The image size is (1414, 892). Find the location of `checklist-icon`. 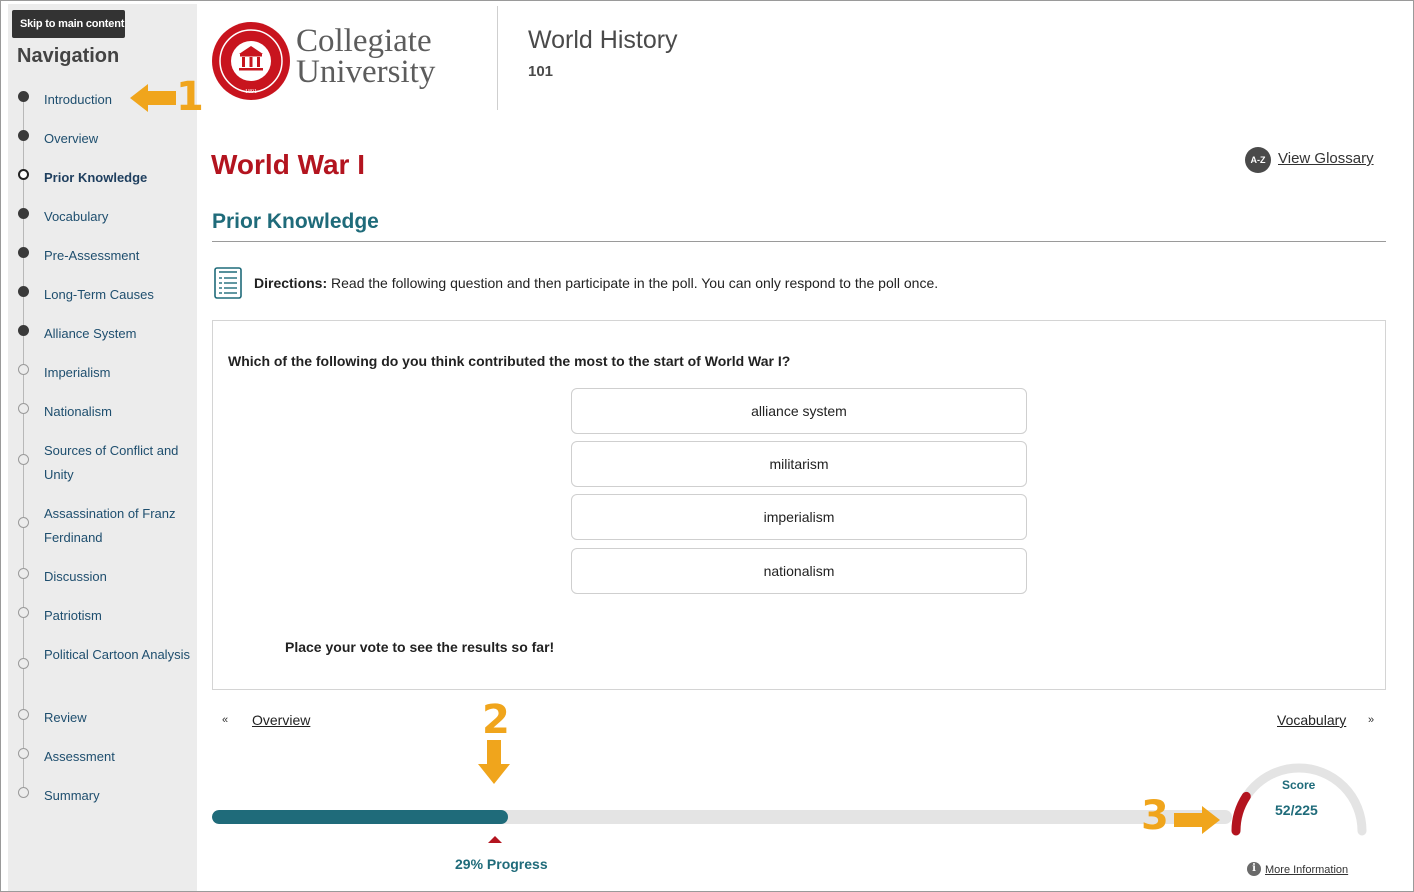

checklist-icon is located at coordinates (228, 283).